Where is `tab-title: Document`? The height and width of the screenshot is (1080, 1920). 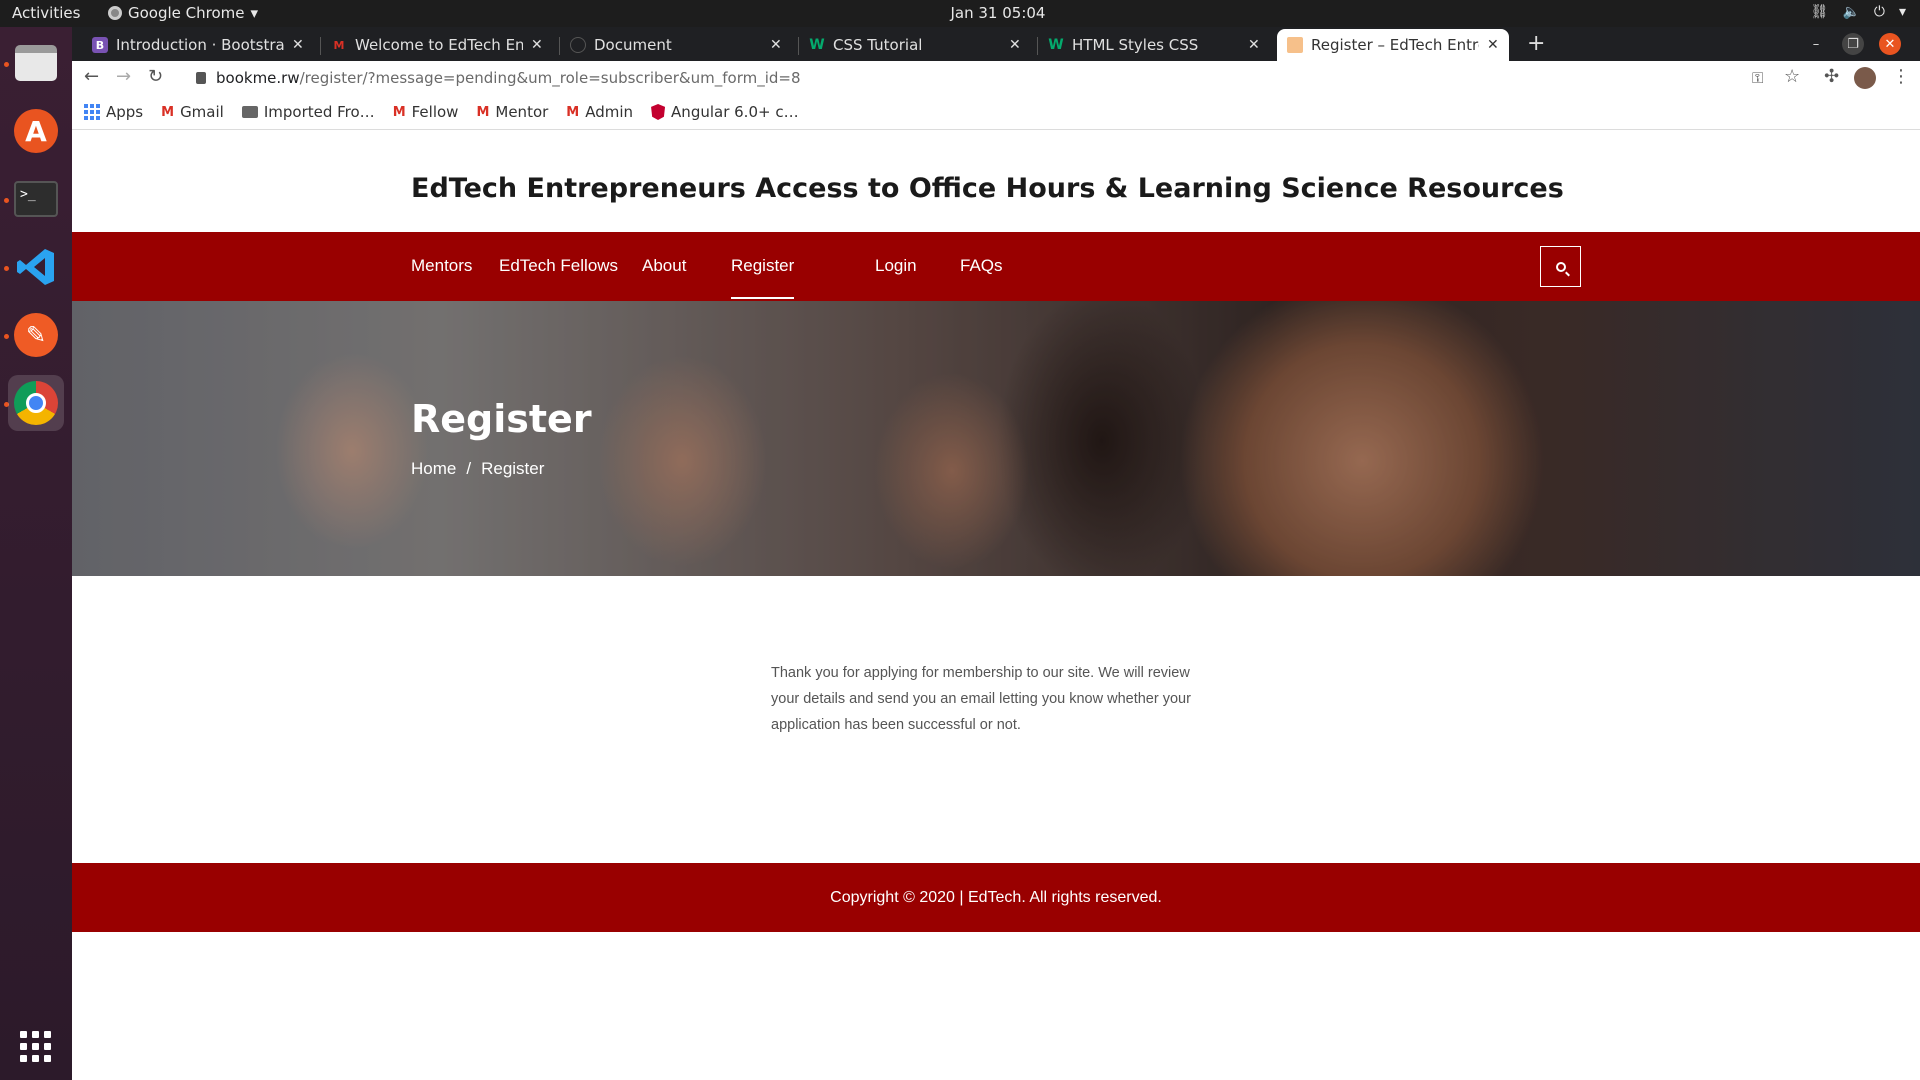 tab-title: Document is located at coordinates (633, 45).